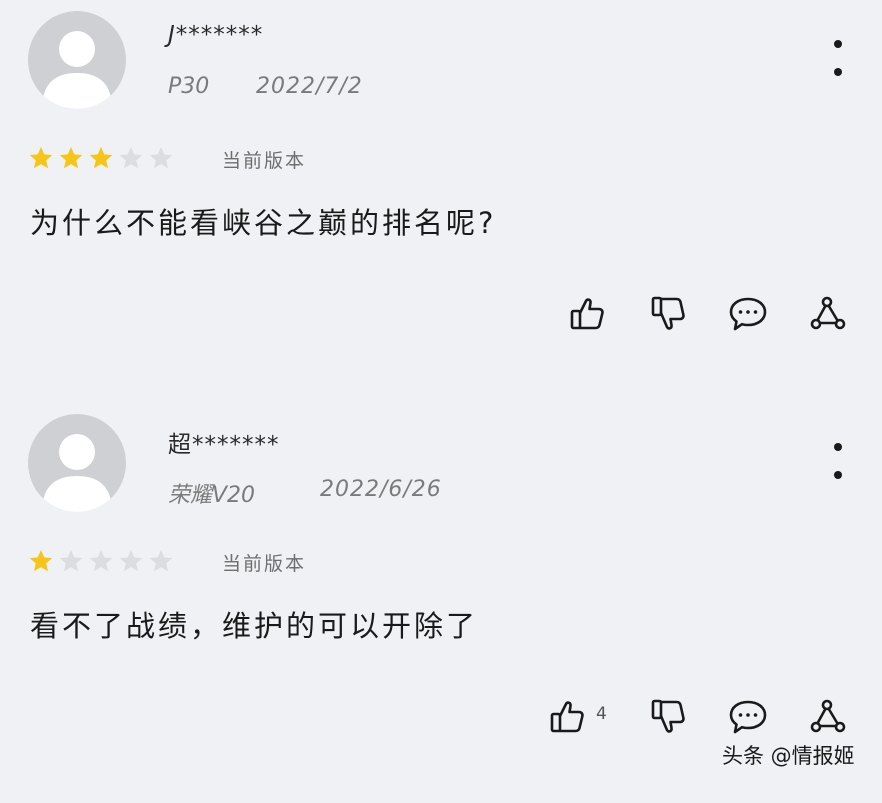  I want to click on review-date: 2022/6/26, so click(381, 489).